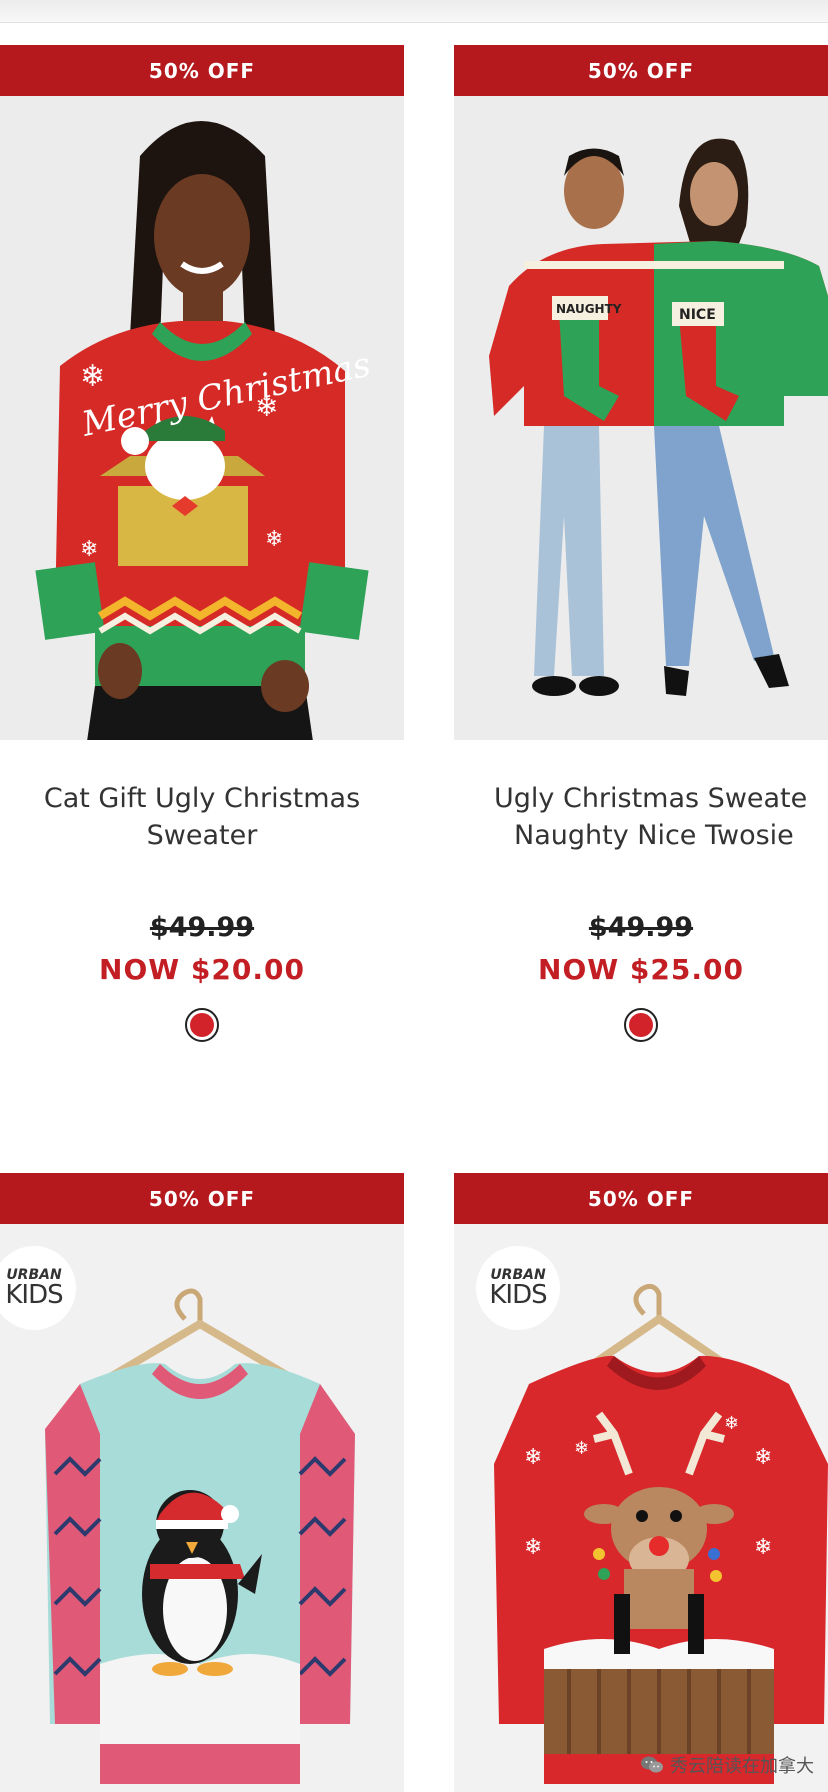 This screenshot has height=1792, width=828. What do you see at coordinates (202, 969) in the screenshot?
I see `sale-price: NOW $20.00` at bounding box center [202, 969].